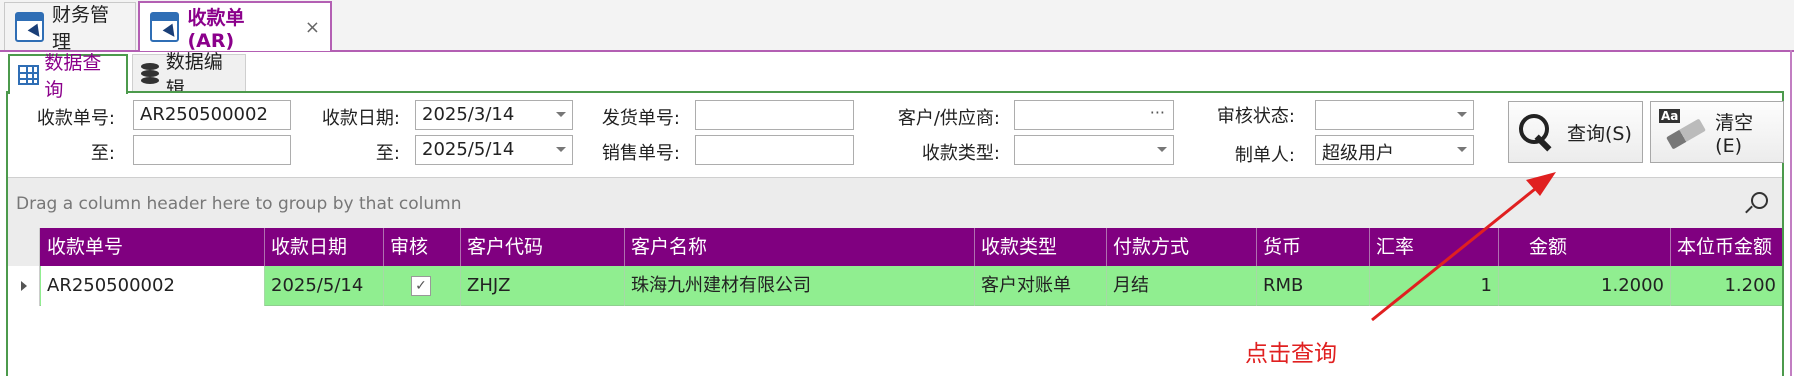  What do you see at coordinates (1670, 116) in the screenshot?
I see `eraser-icon-text: Aa` at bounding box center [1670, 116].